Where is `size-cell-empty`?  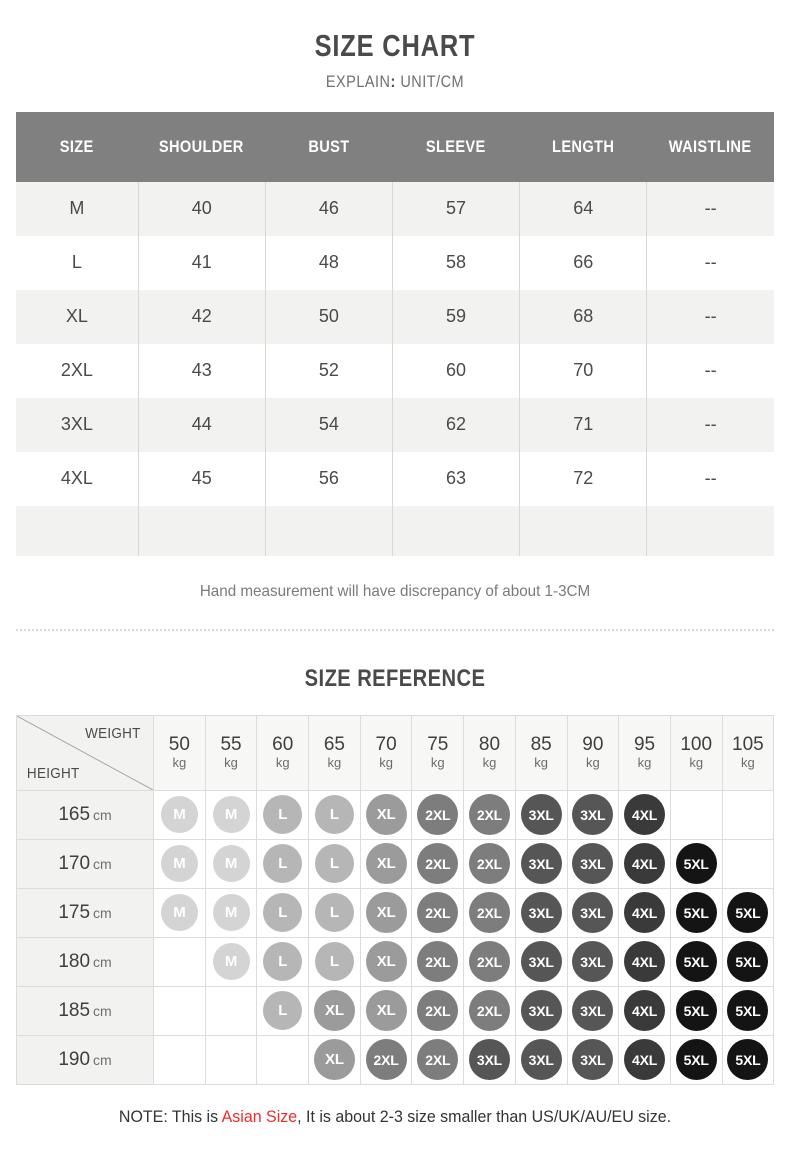
size-cell-empty is located at coordinates (179, 961).